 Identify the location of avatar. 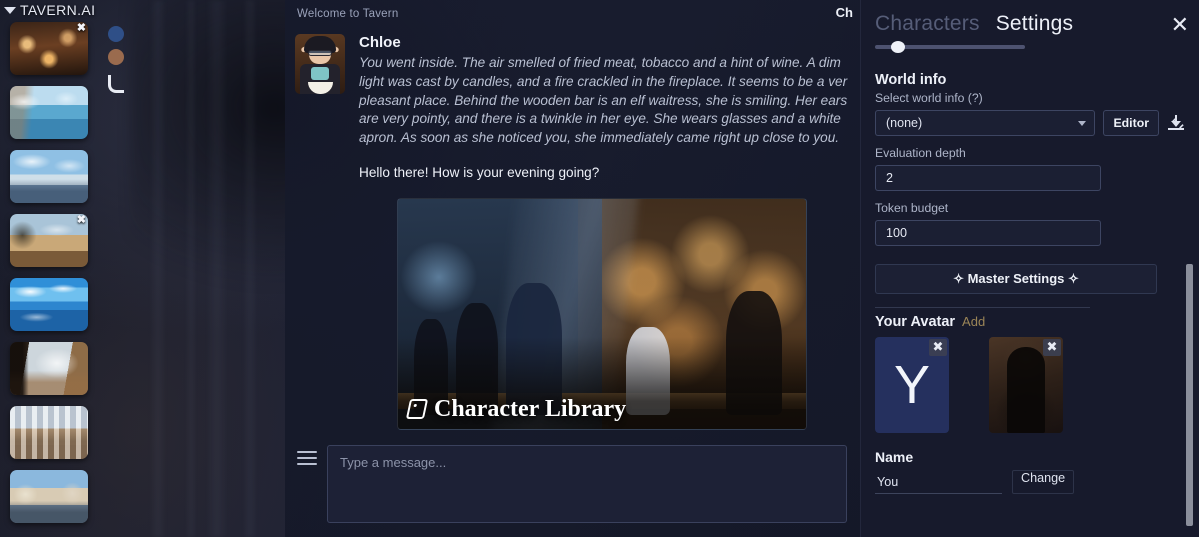
(320, 64).